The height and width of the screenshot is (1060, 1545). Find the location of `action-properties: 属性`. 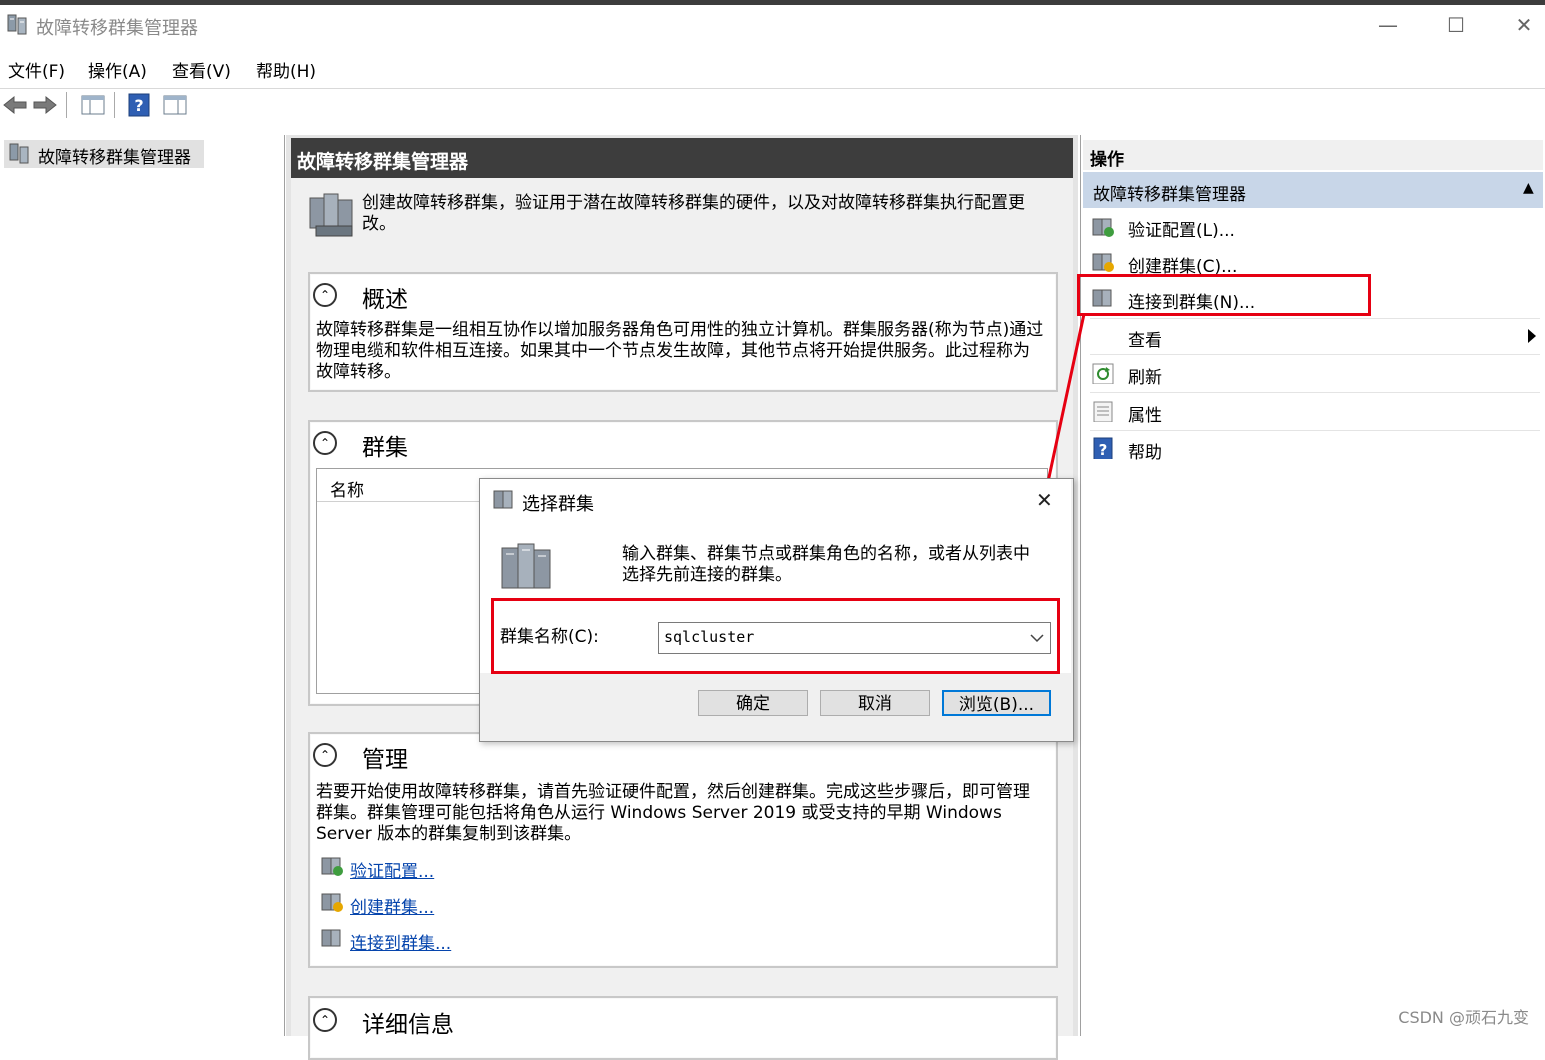

action-properties: 属性 is located at coordinates (1145, 413).